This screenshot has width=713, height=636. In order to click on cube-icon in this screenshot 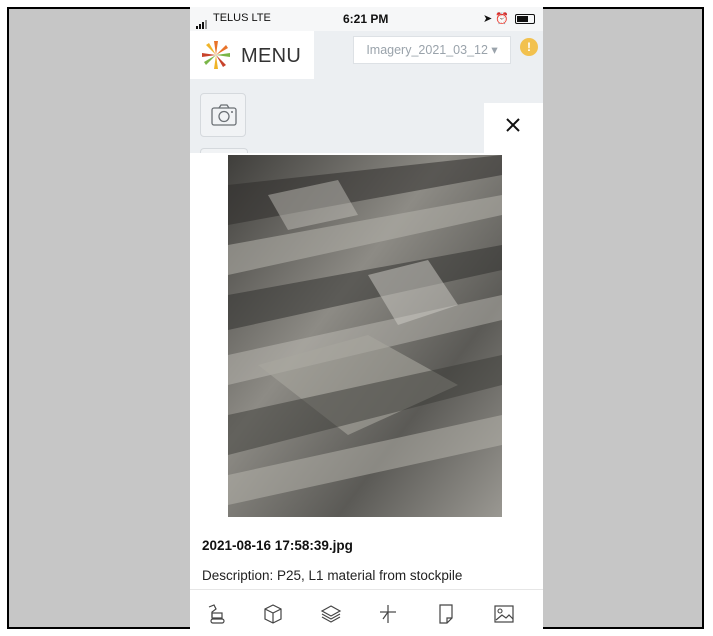, I will do `click(273, 614)`.